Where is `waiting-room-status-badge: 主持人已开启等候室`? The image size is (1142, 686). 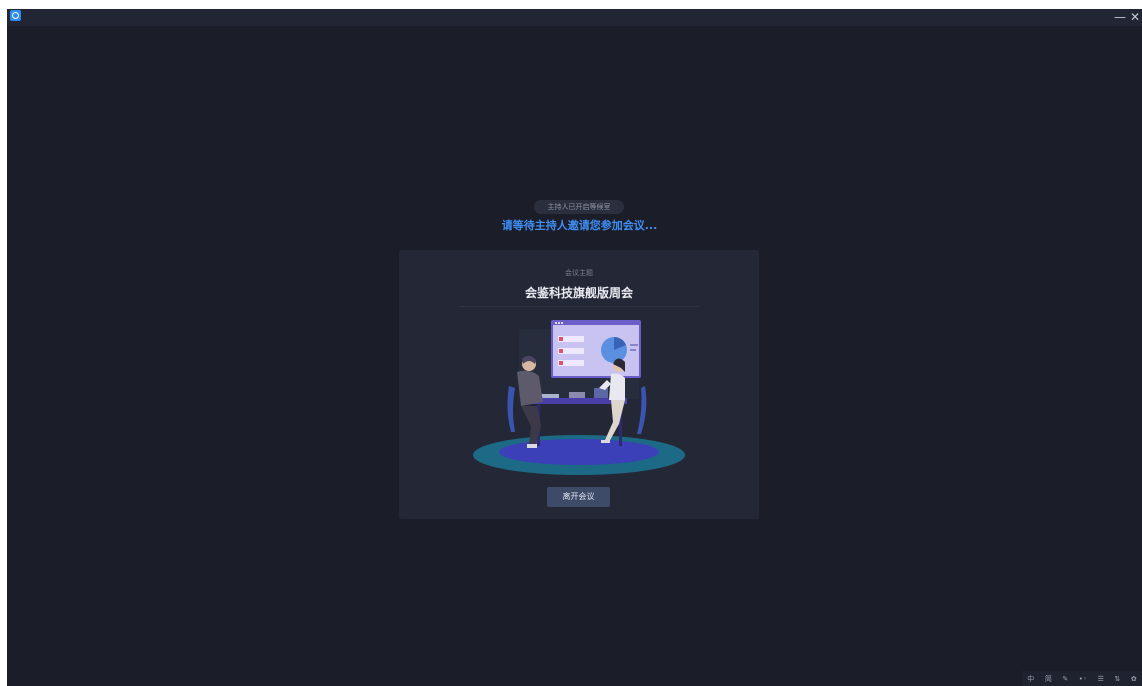 waiting-room-status-badge: 主持人已开启等候室 is located at coordinates (579, 207).